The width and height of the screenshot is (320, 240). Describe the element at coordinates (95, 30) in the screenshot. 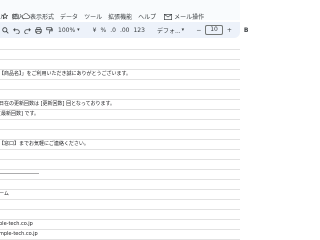

I see `currency-format-button: ¥` at that location.